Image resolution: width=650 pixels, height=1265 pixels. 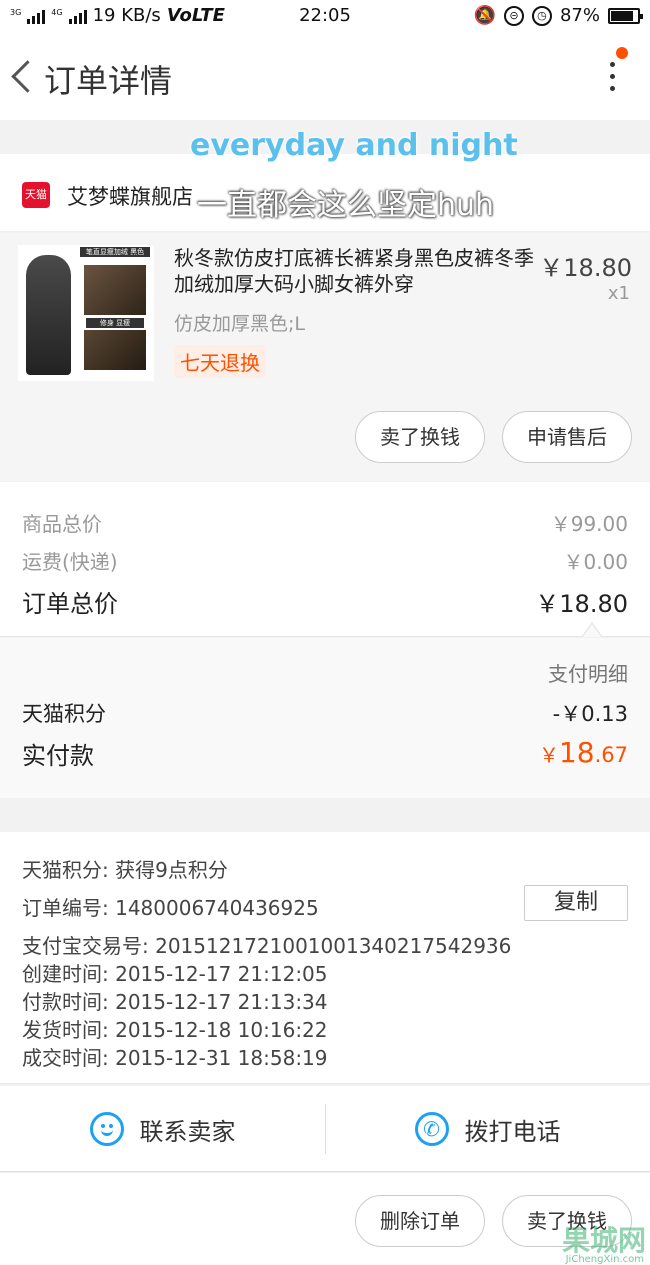 What do you see at coordinates (346, 205) in the screenshot?
I see `overlay-caption-chinese: 一直都会这么坚定huh` at bounding box center [346, 205].